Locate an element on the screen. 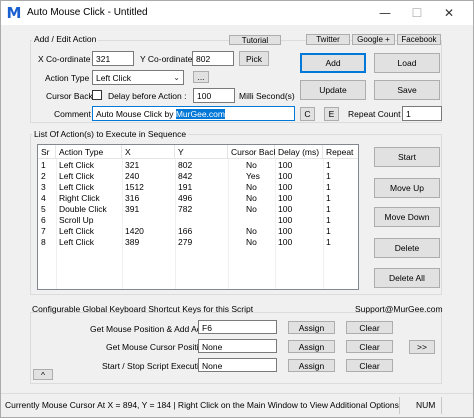 This screenshot has width=474, height=418. table-row: 2 Left Click 240 842 Yes 100 1 is located at coordinates (198, 176).